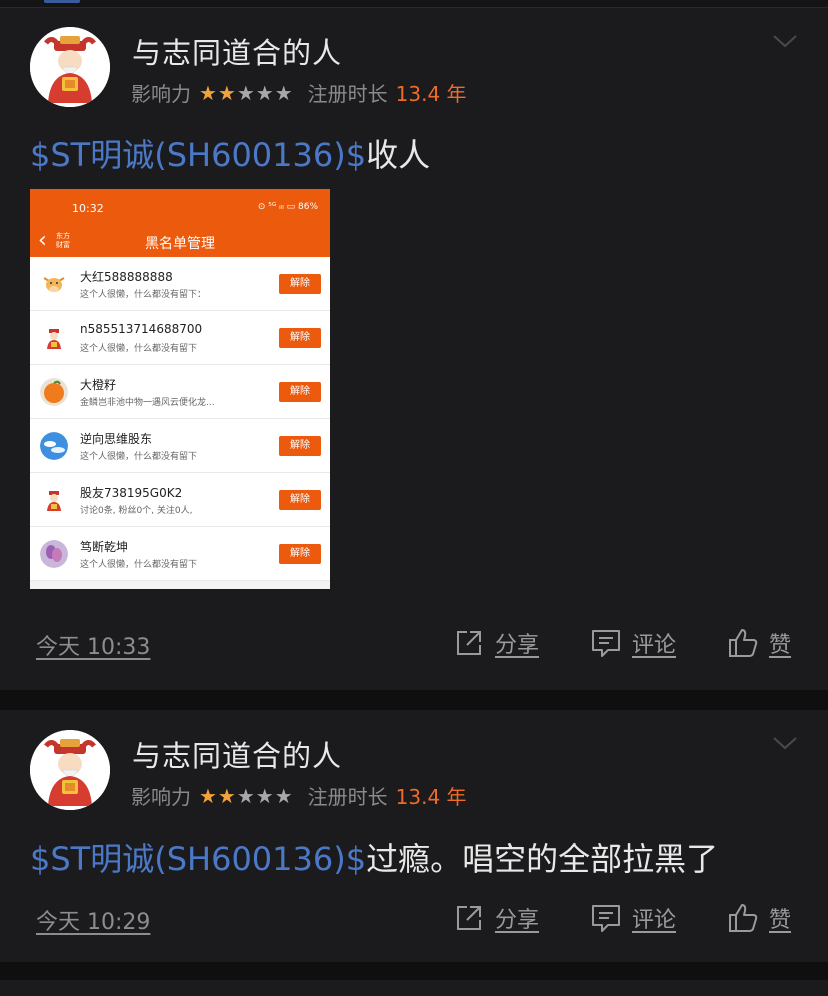 The image size is (828, 996). What do you see at coordinates (54, 446) in the screenshot?
I see `sky-avatar-icon` at bounding box center [54, 446].